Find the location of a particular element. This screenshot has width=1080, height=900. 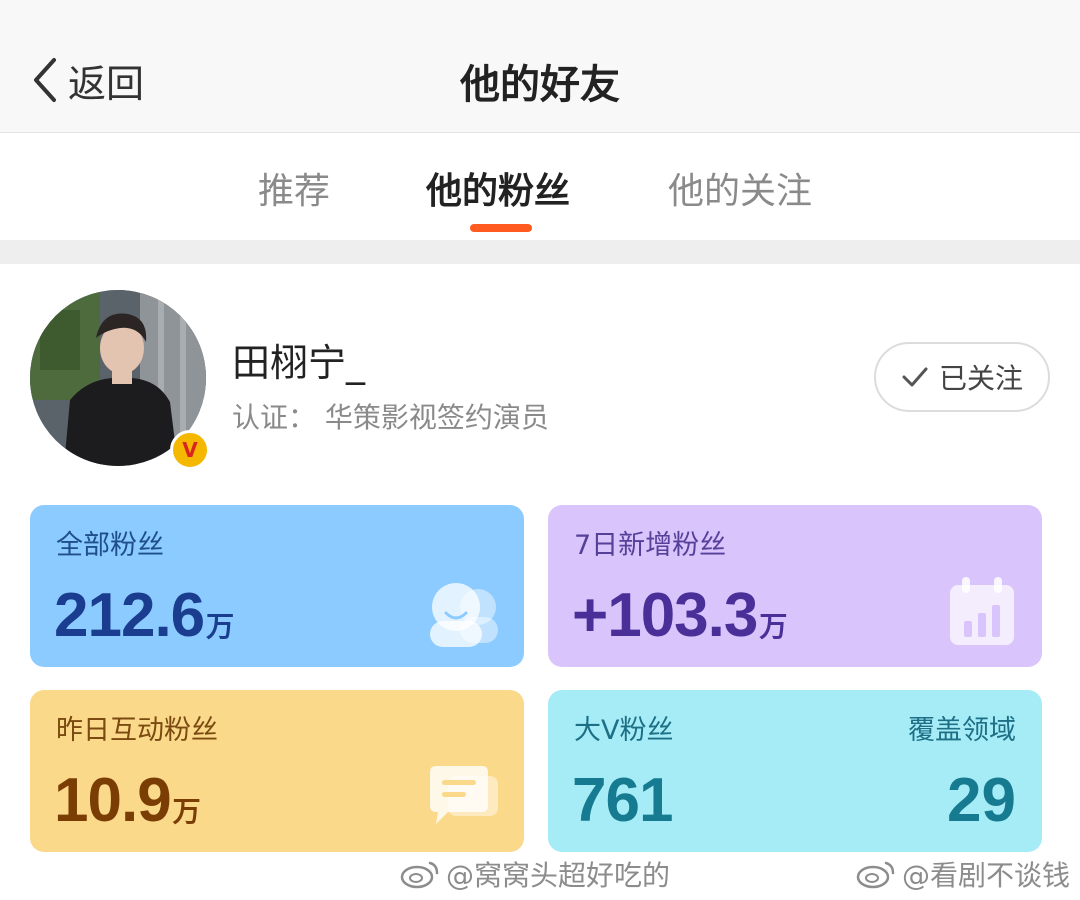

tab-his-fans: 他的粉丝 is located at coordinates (498, 188).